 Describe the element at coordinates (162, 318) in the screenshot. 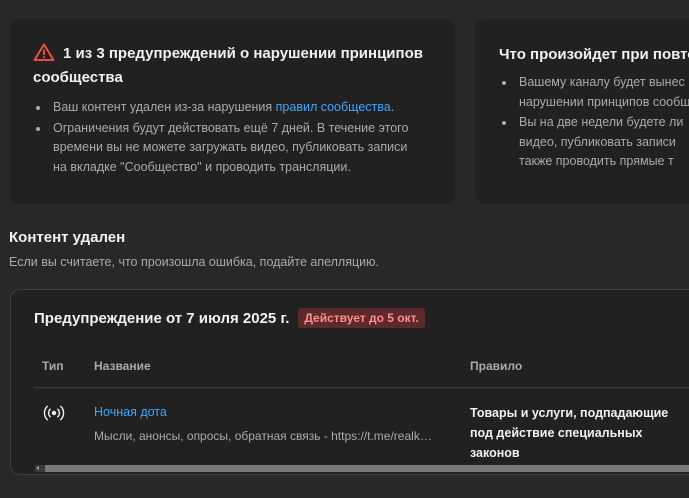

I see `warning-date-title: Предупреждение от 7 июля 2025 г.` at that location.